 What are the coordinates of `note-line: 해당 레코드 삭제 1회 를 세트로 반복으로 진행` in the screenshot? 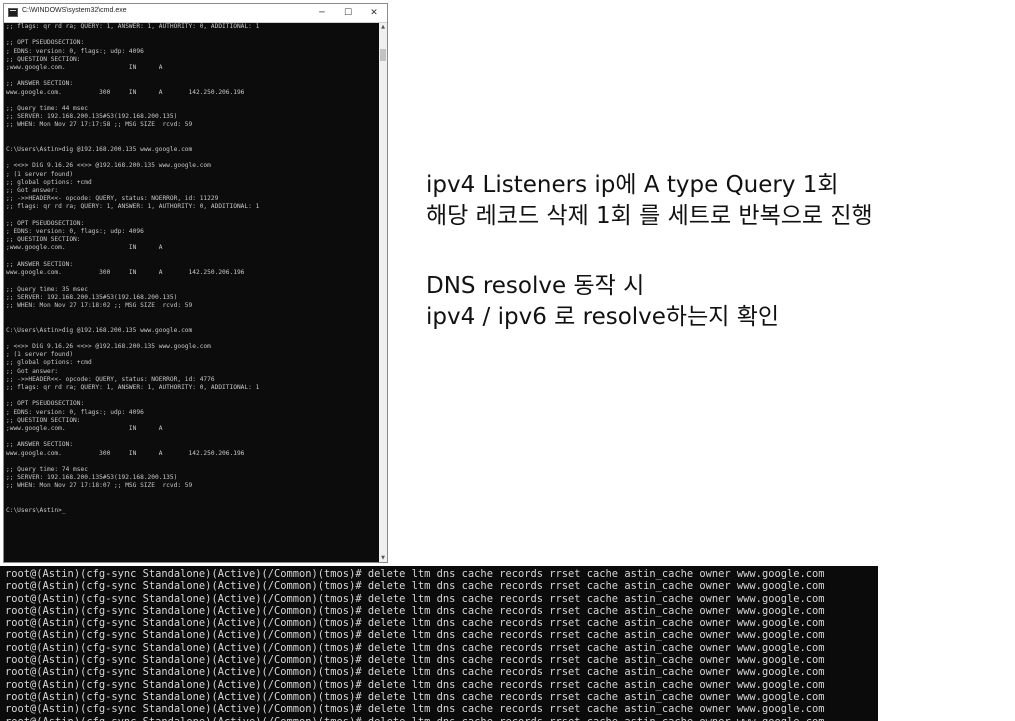 It's located at (649, 216).